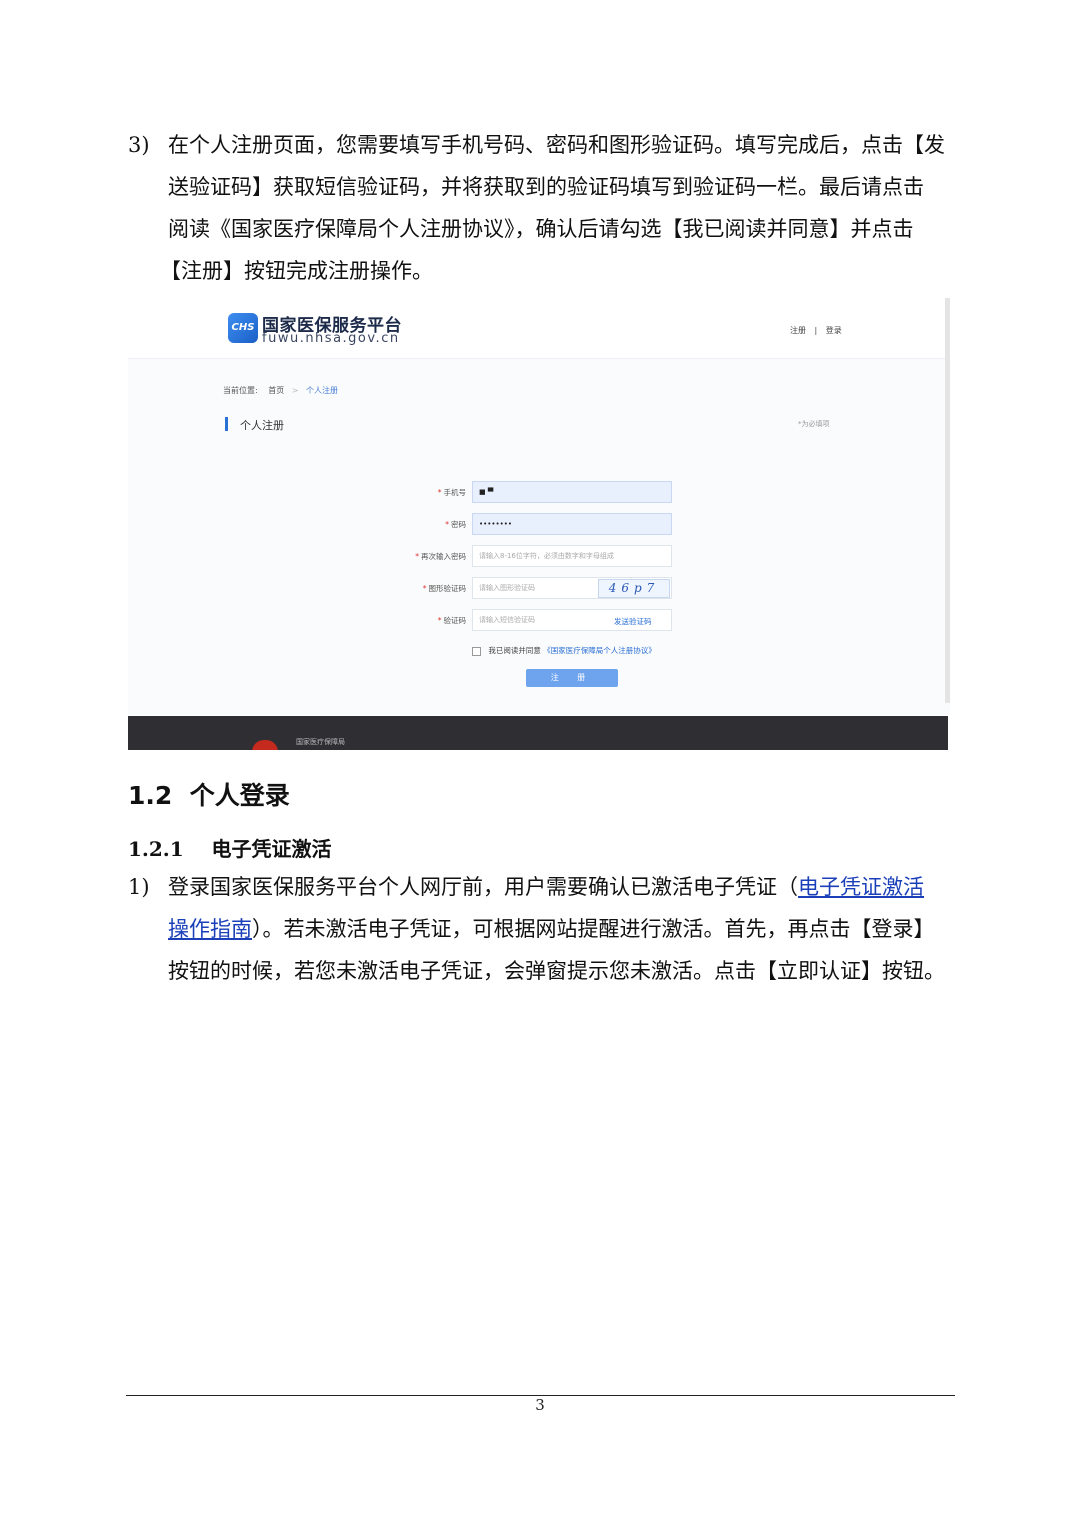  I want to click on confirm-password-input: 请输入8-16位字符，必须由数字和字母组成, so click(572, 556).